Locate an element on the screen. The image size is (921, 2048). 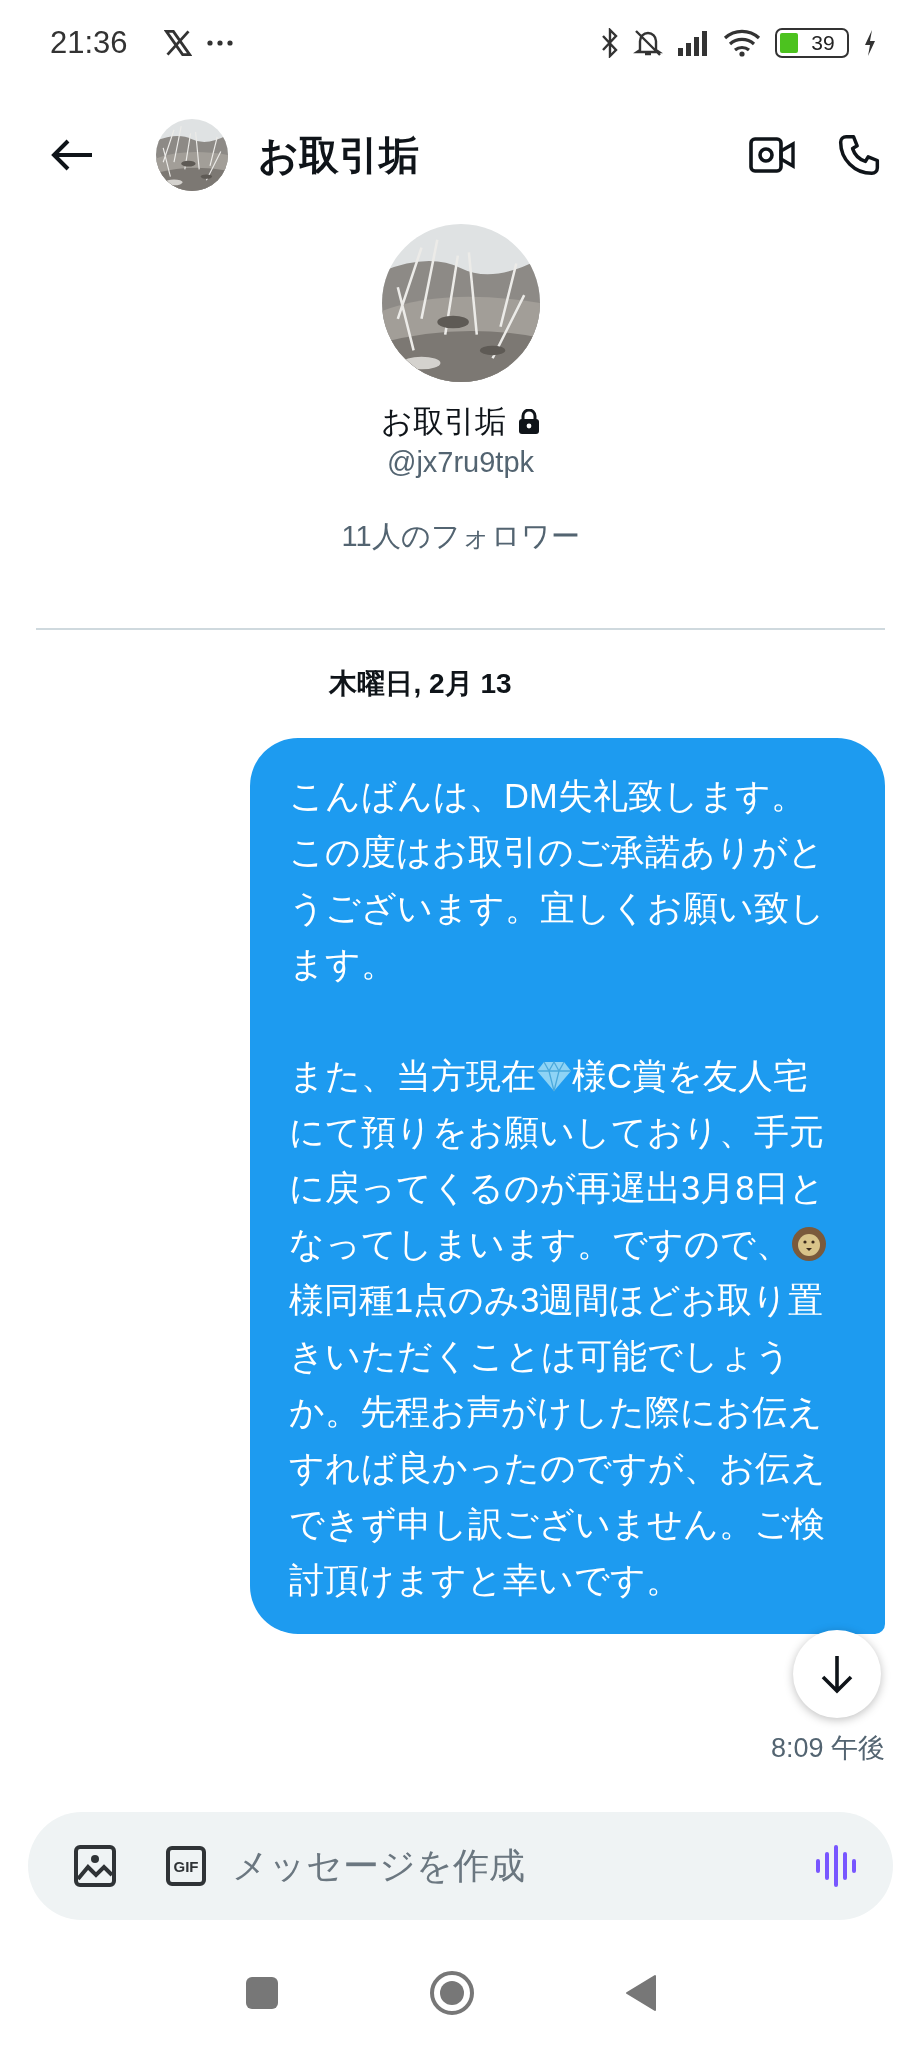
video-call-button is located at coordinates (772, 155).